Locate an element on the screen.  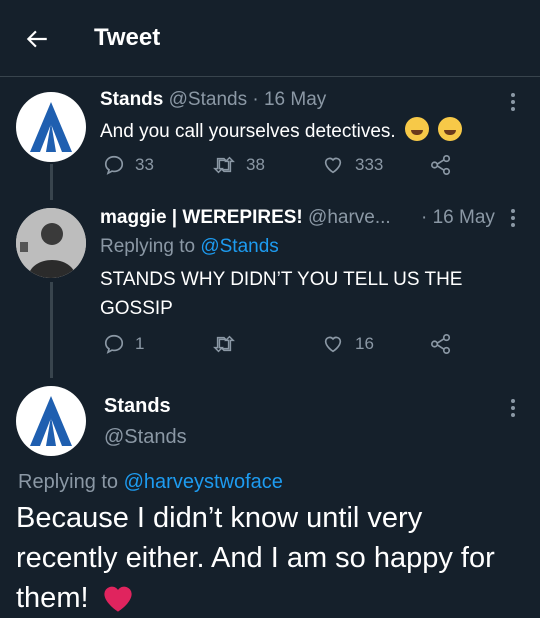
author-name: maggie | WEREPIRES! is located at coordinates (201, 217).